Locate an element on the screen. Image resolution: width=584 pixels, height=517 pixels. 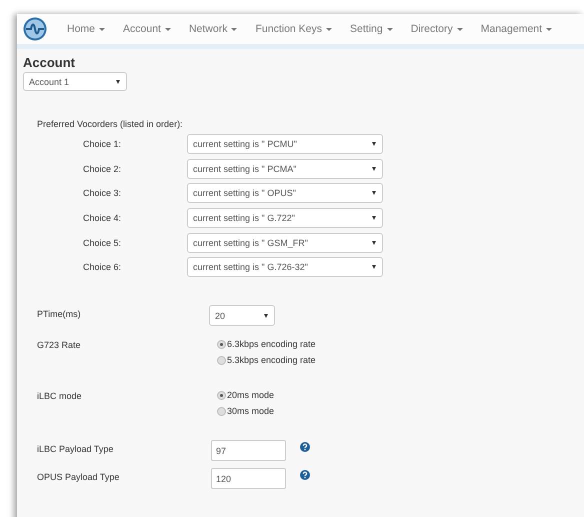
field-label: G723 Rate is located at coordinates (59, 344).